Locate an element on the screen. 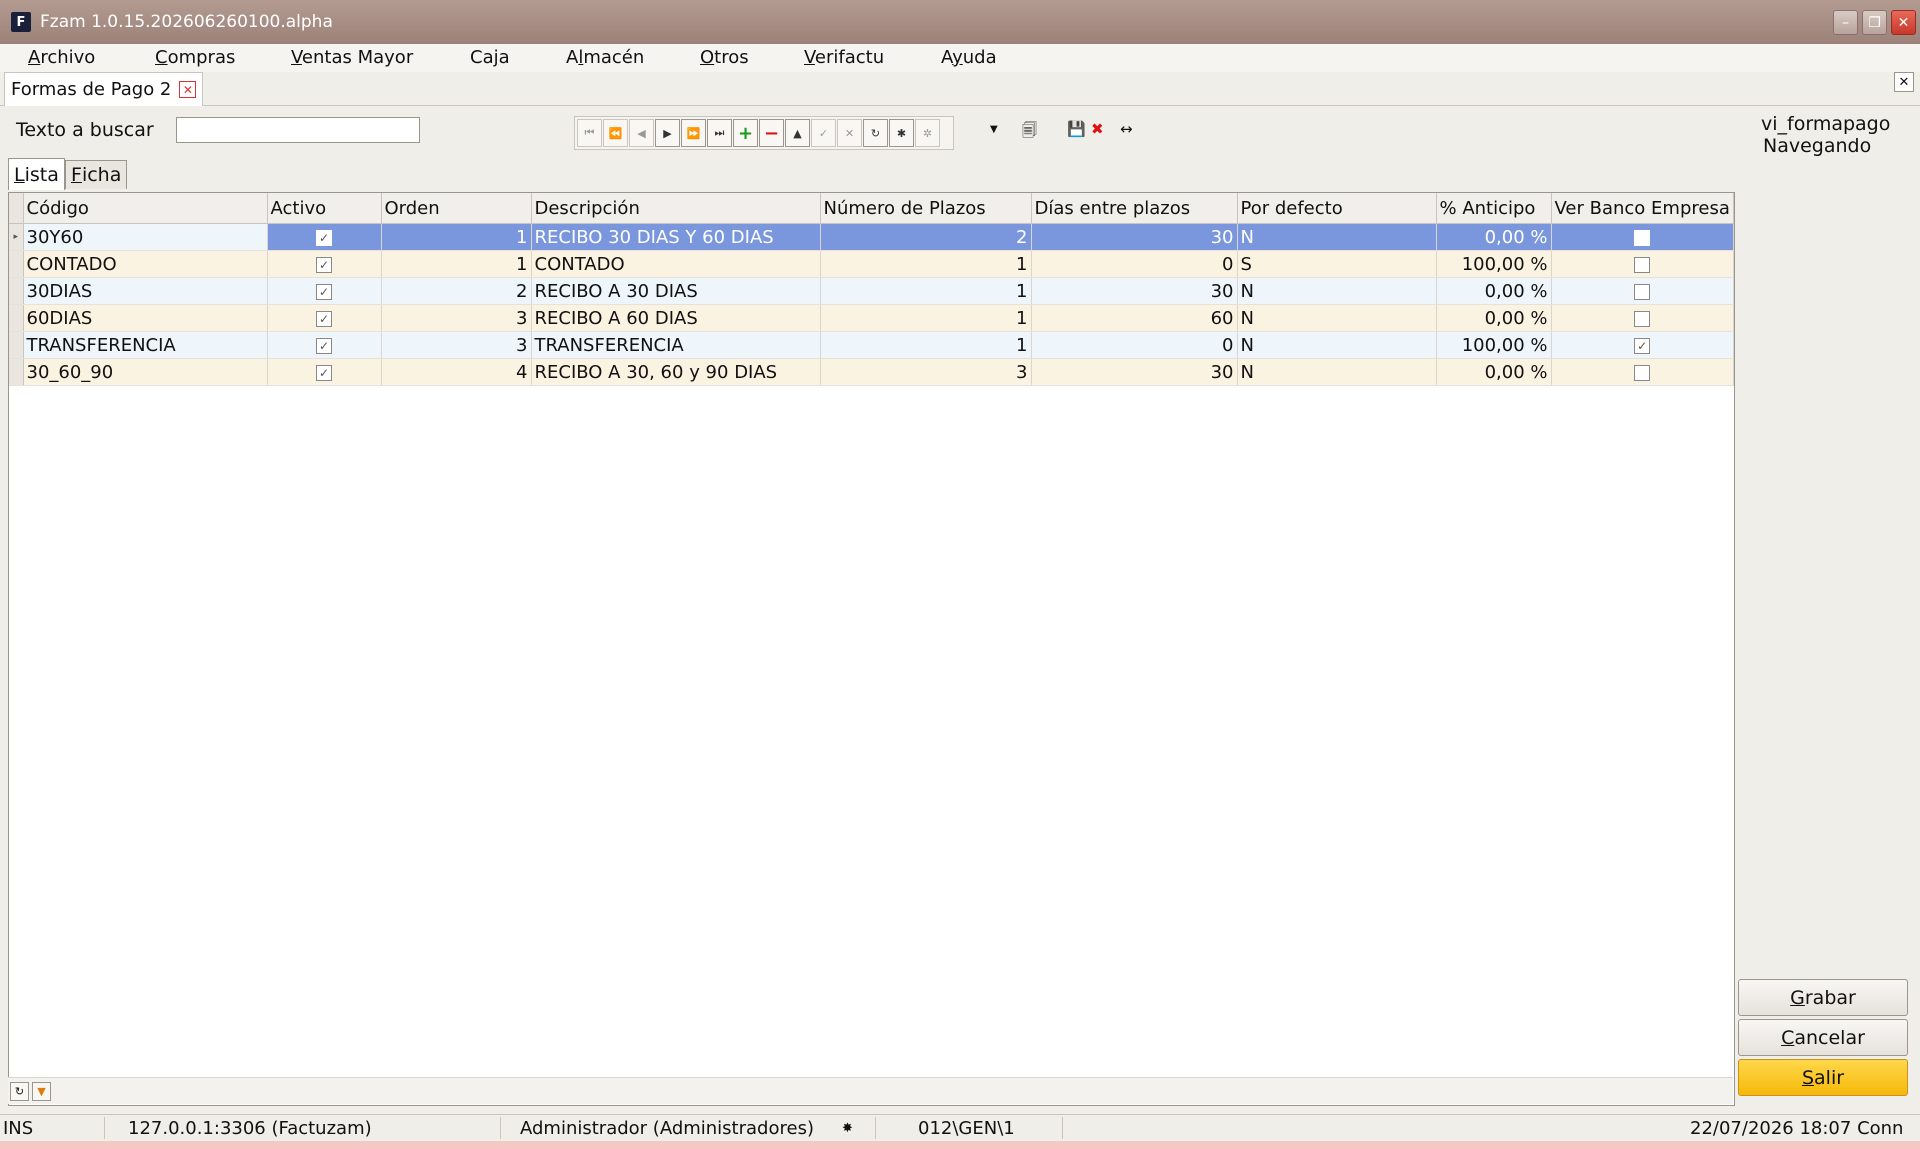 This screenshot has height=1149, width=1920. insert-record-icon: + is located at coordinates (745, 133).